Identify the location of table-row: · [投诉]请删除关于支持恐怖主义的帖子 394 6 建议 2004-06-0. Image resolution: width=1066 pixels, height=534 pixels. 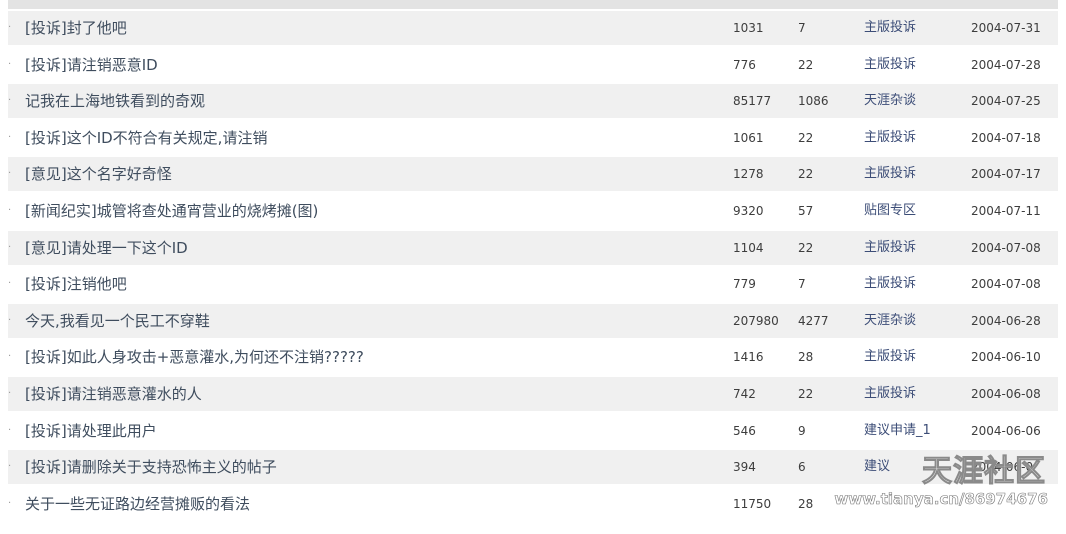
(533, 467).